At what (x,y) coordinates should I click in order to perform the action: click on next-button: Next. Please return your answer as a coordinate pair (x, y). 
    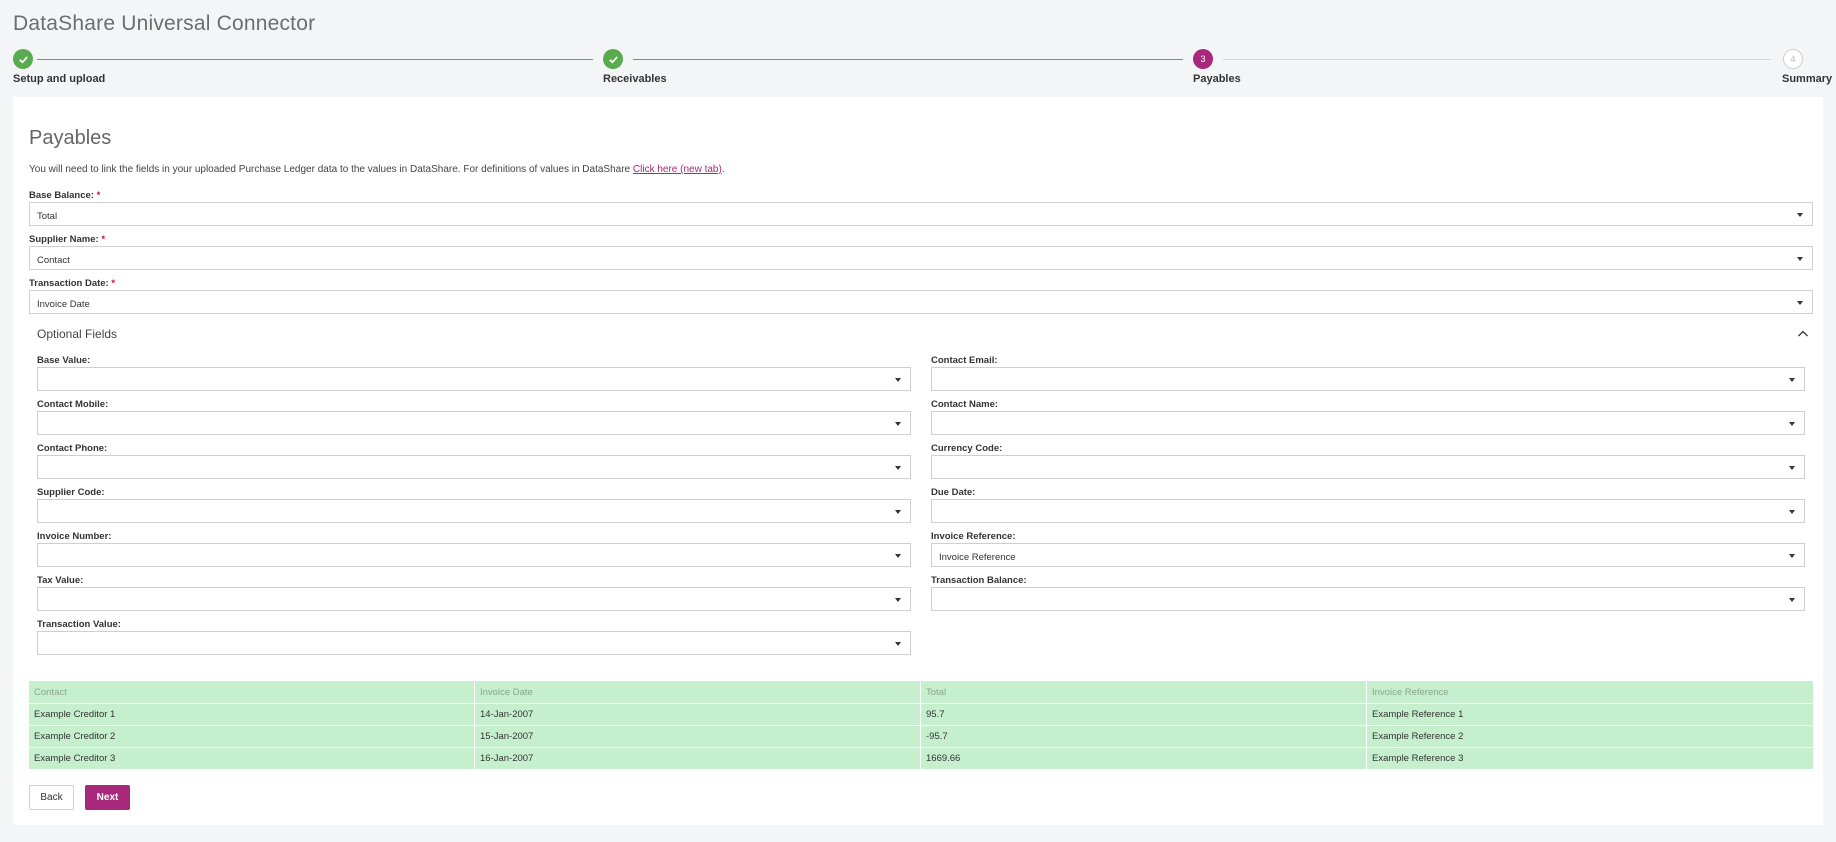
    Looking at the image, I should click on (107, 797).